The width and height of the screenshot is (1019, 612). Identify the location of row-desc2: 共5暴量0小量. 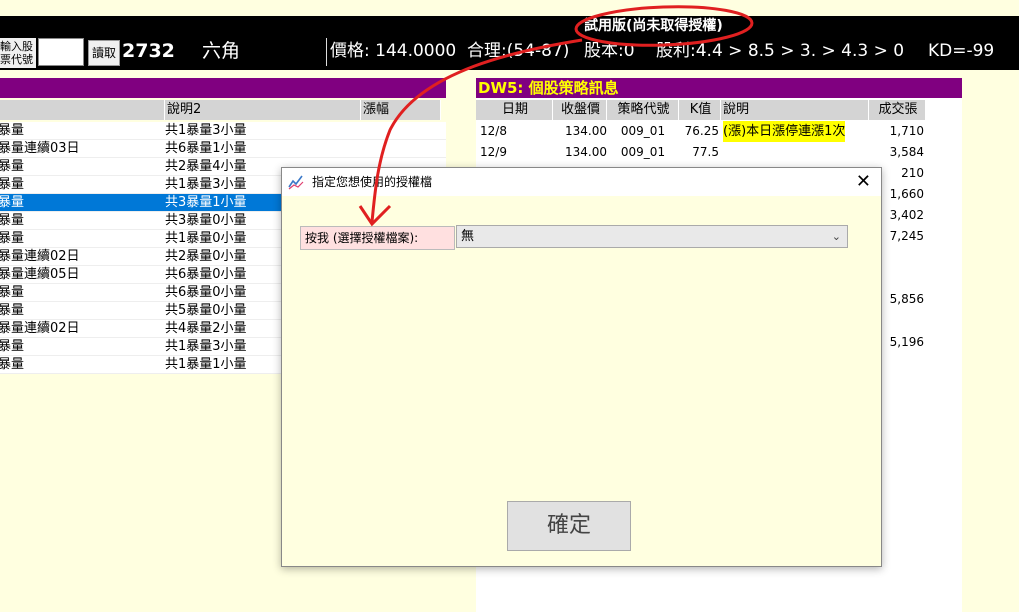
(206, 310).